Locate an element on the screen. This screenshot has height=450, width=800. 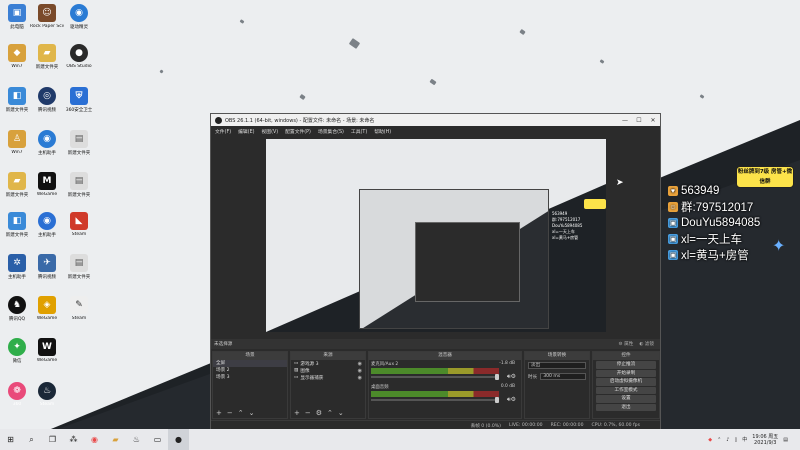
filters-button: ◐ 滤镜 is located at coordinates (646, 344).